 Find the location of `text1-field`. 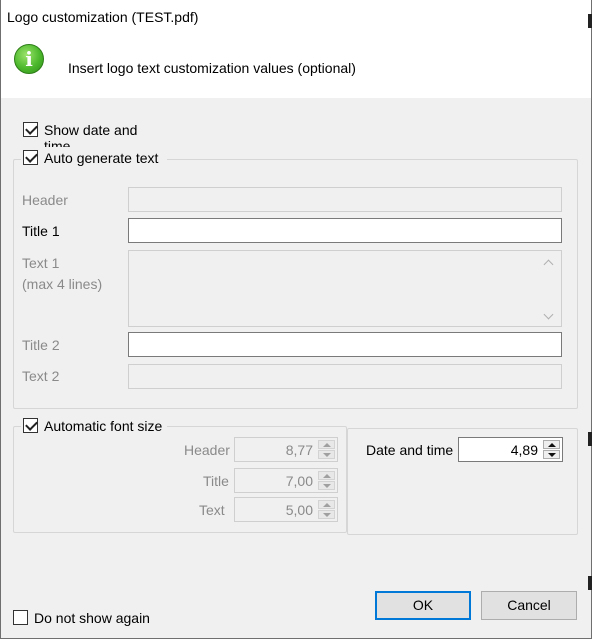

text1-field is located at coordinates (345, 288).